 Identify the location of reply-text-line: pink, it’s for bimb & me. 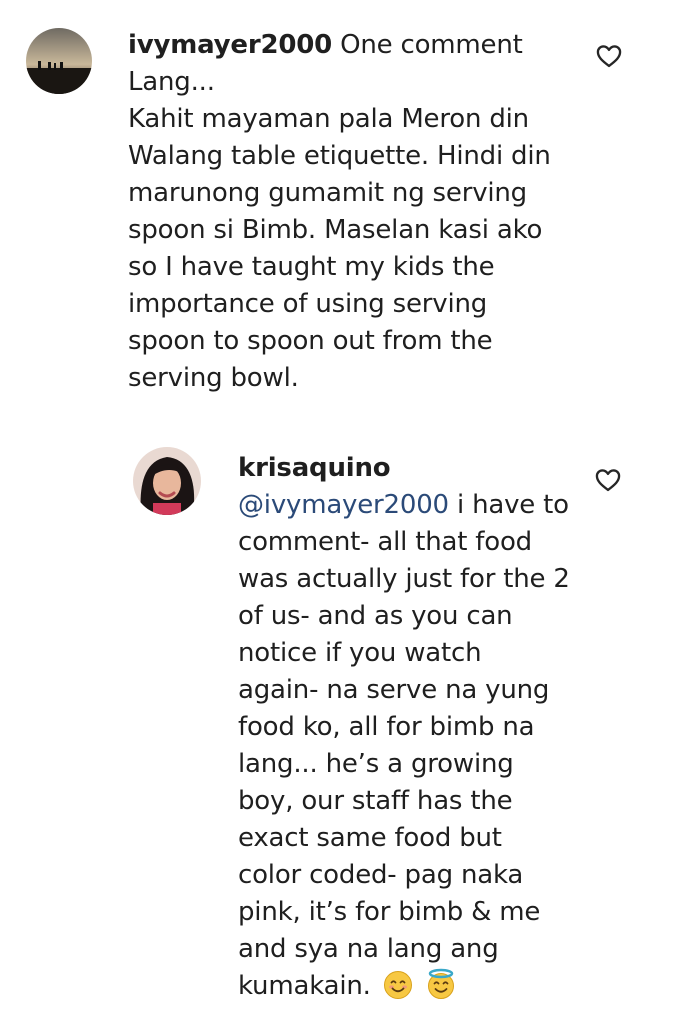
(389, 912).